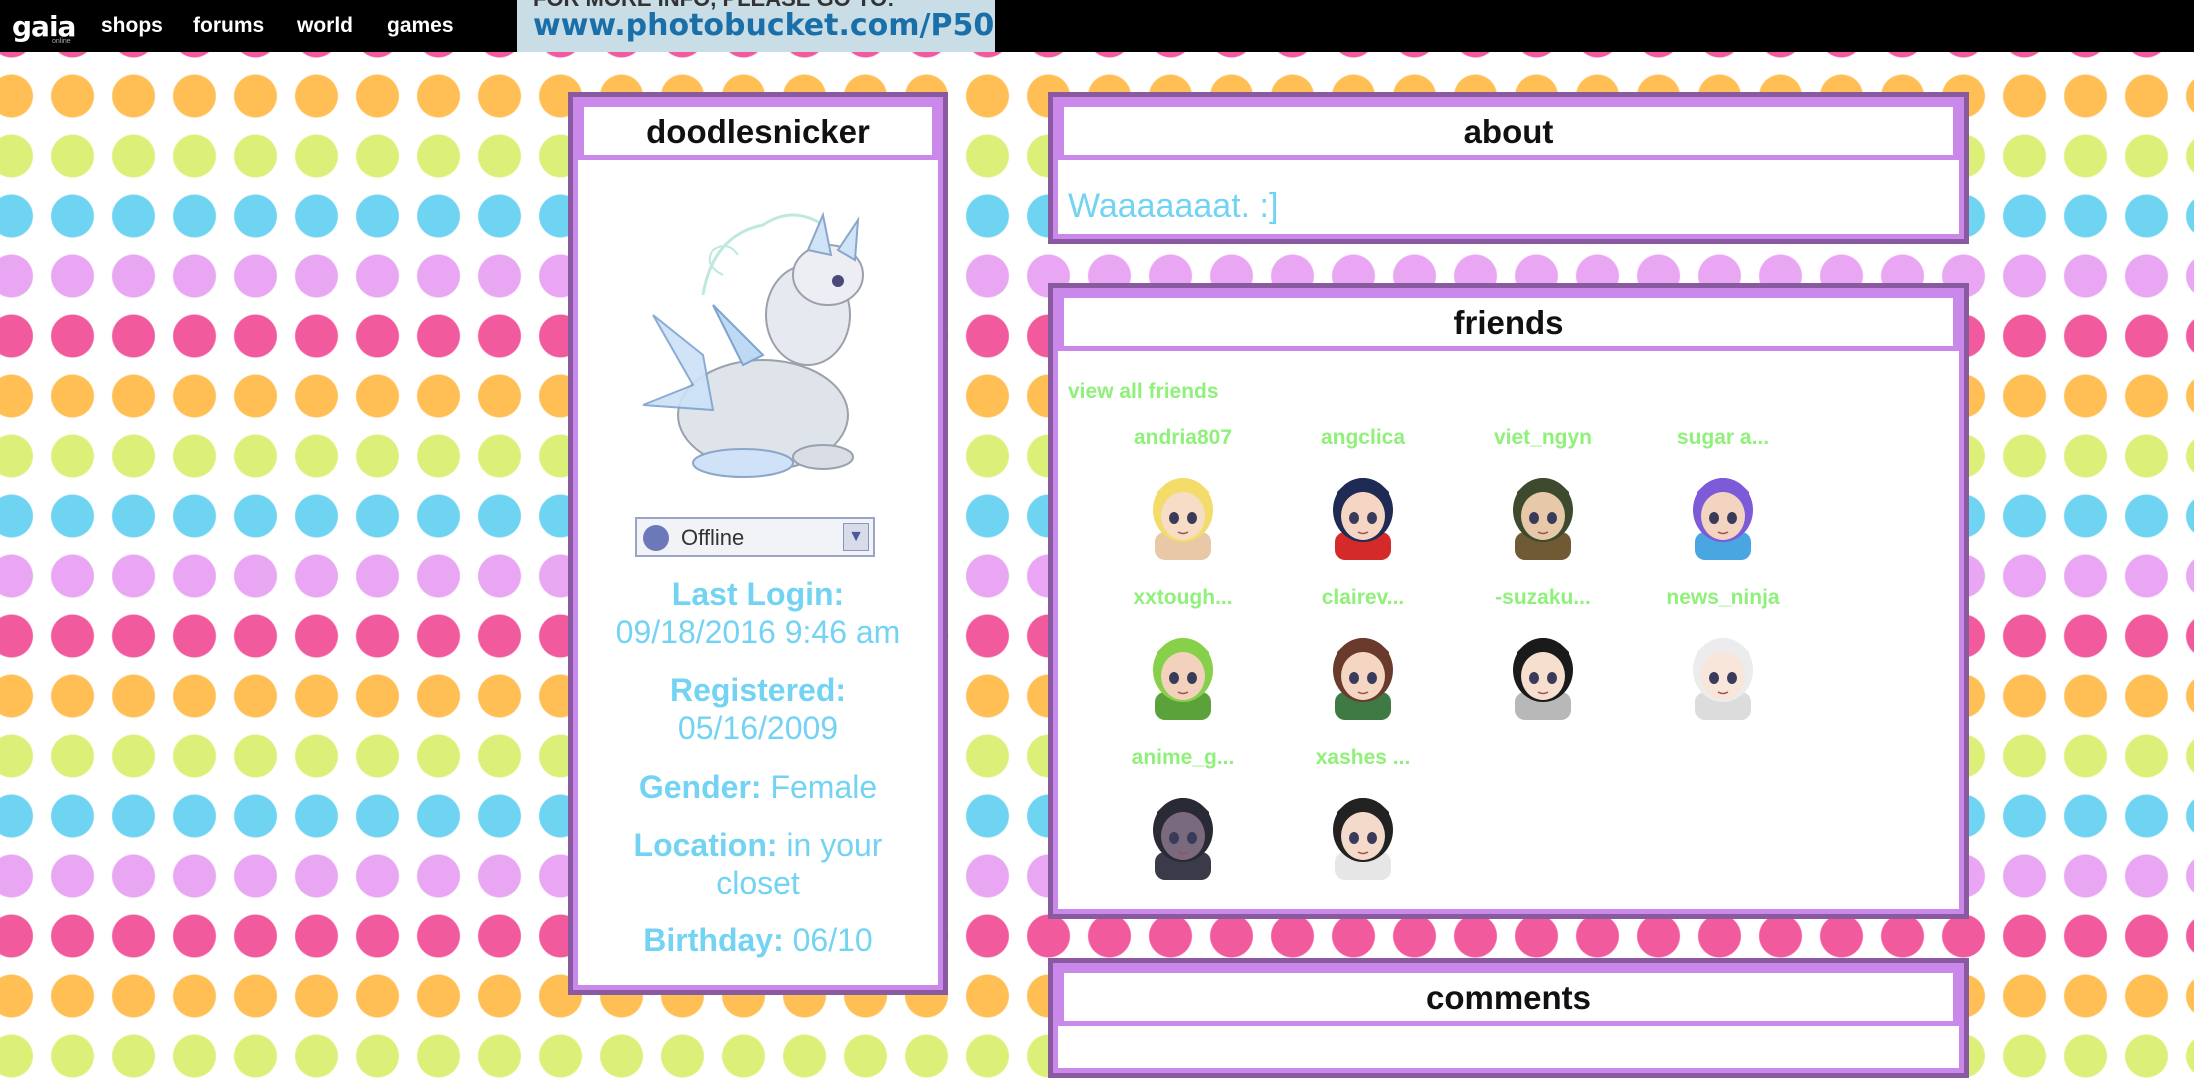  I want to click on friends-title: friends, so click(1508, 322).